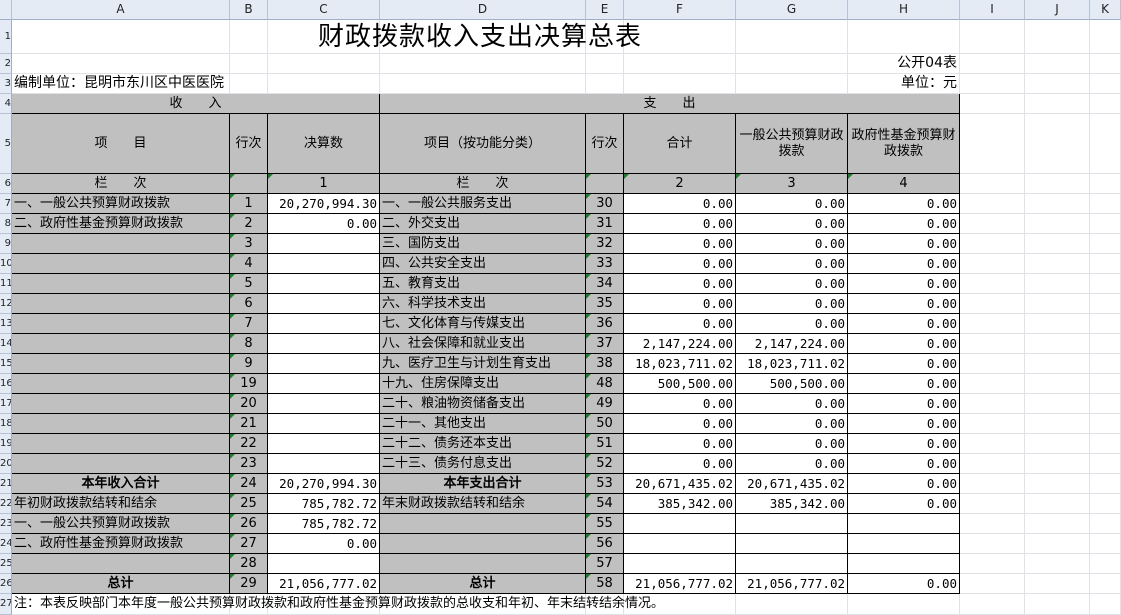 Image resolution: width=1121 pixels, height=615 pixels. I want to click on expense-general-cell: 385,342.00, so click(792, 504).